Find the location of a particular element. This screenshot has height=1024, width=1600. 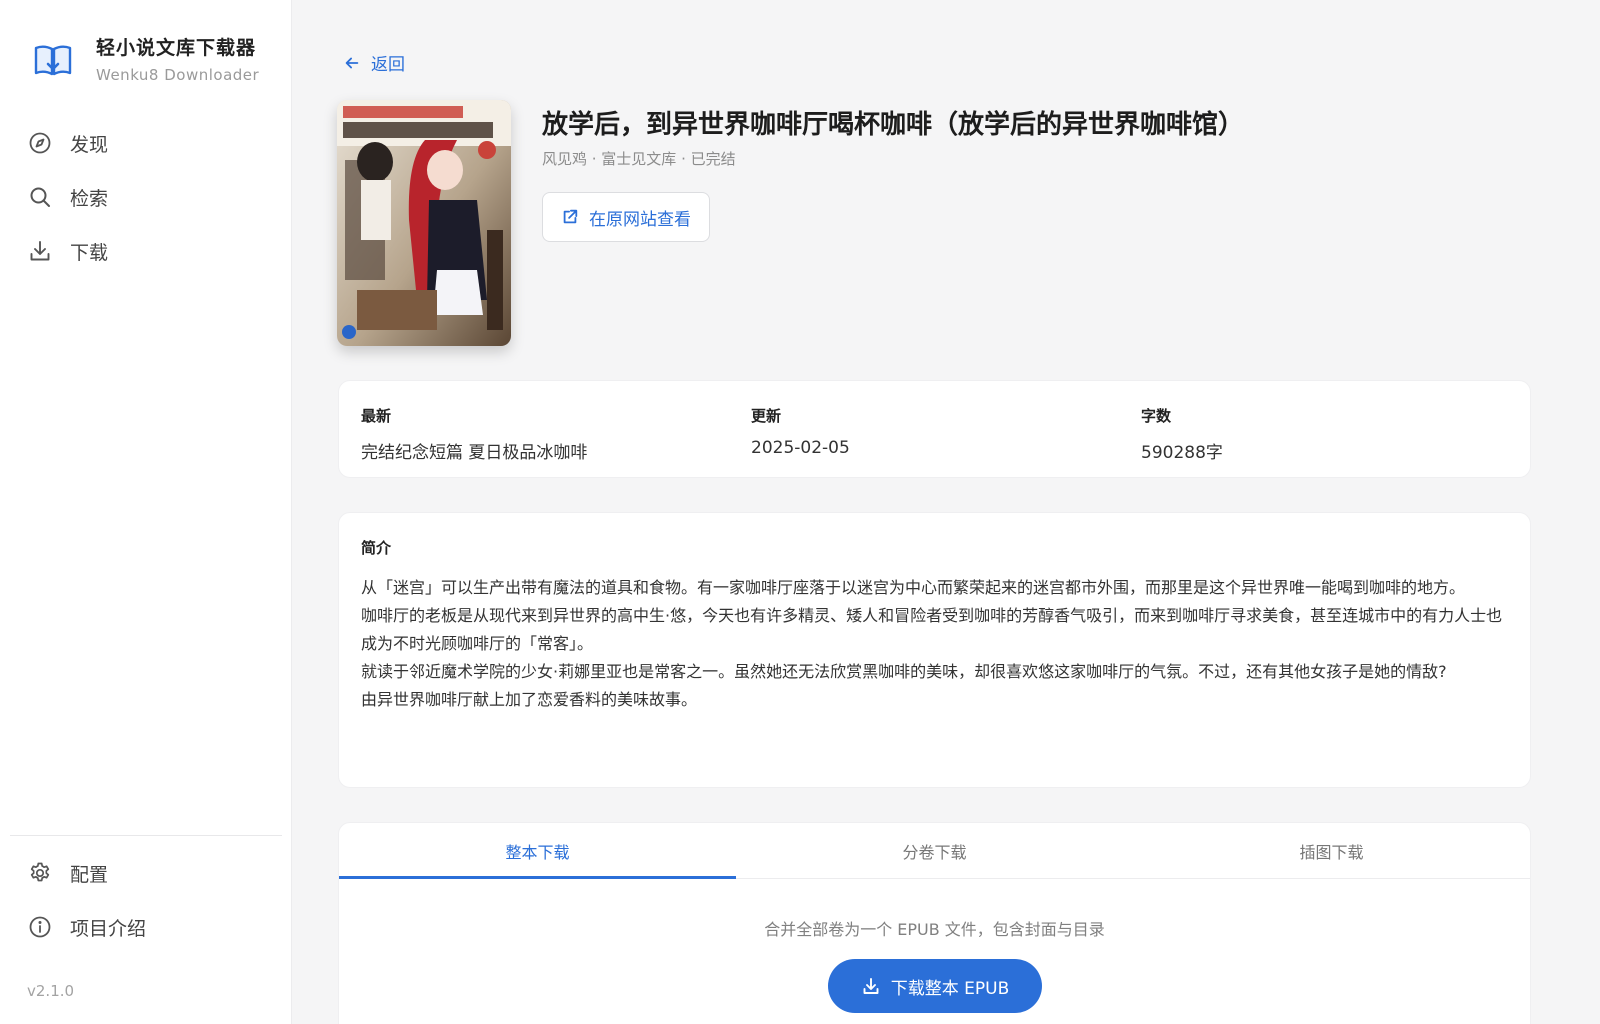

tab-full-download: 整本下载 is located at coordinates (537, 850).